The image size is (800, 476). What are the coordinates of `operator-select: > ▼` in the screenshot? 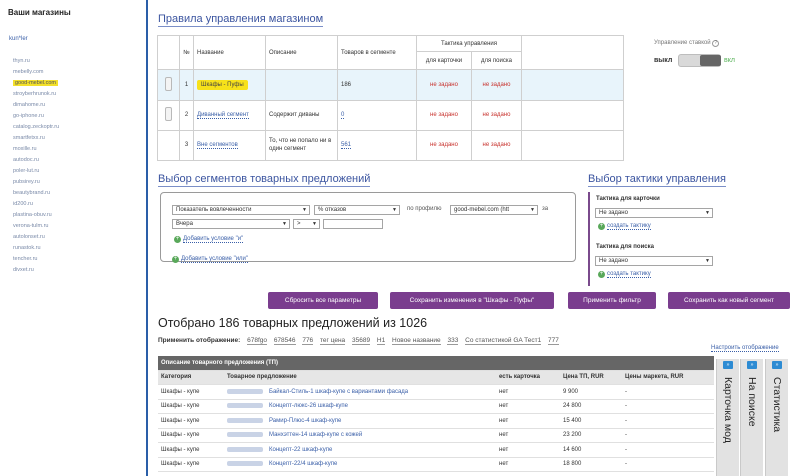 It's located at (306, 224).